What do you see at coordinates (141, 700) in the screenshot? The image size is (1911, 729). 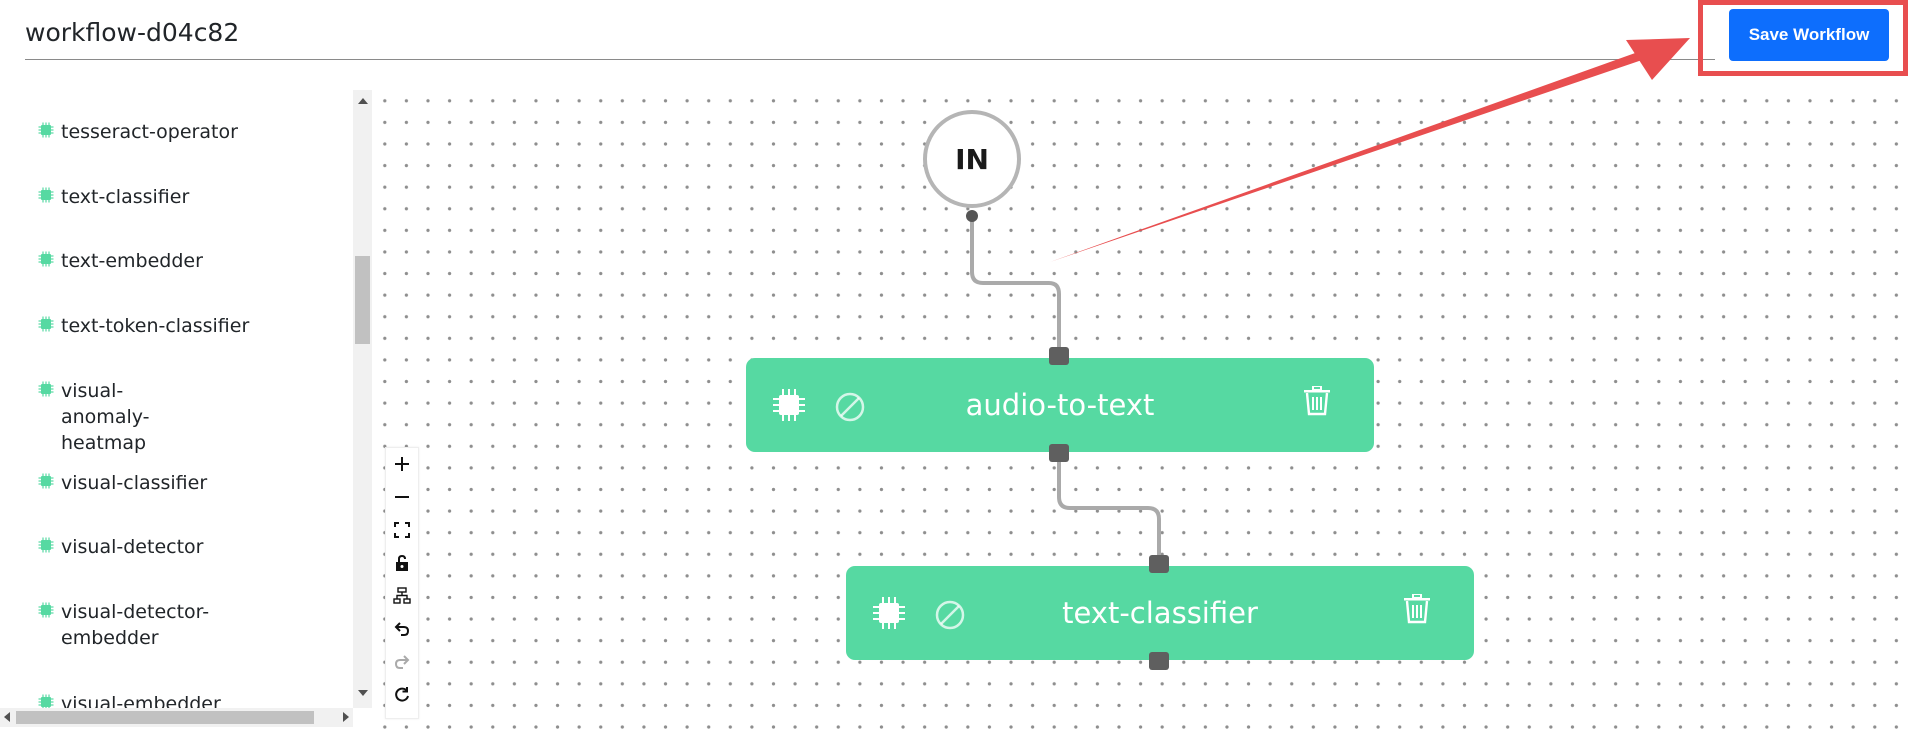 I see `sidebar-item-label: visual-embedder` at bounding box center [141, 700].